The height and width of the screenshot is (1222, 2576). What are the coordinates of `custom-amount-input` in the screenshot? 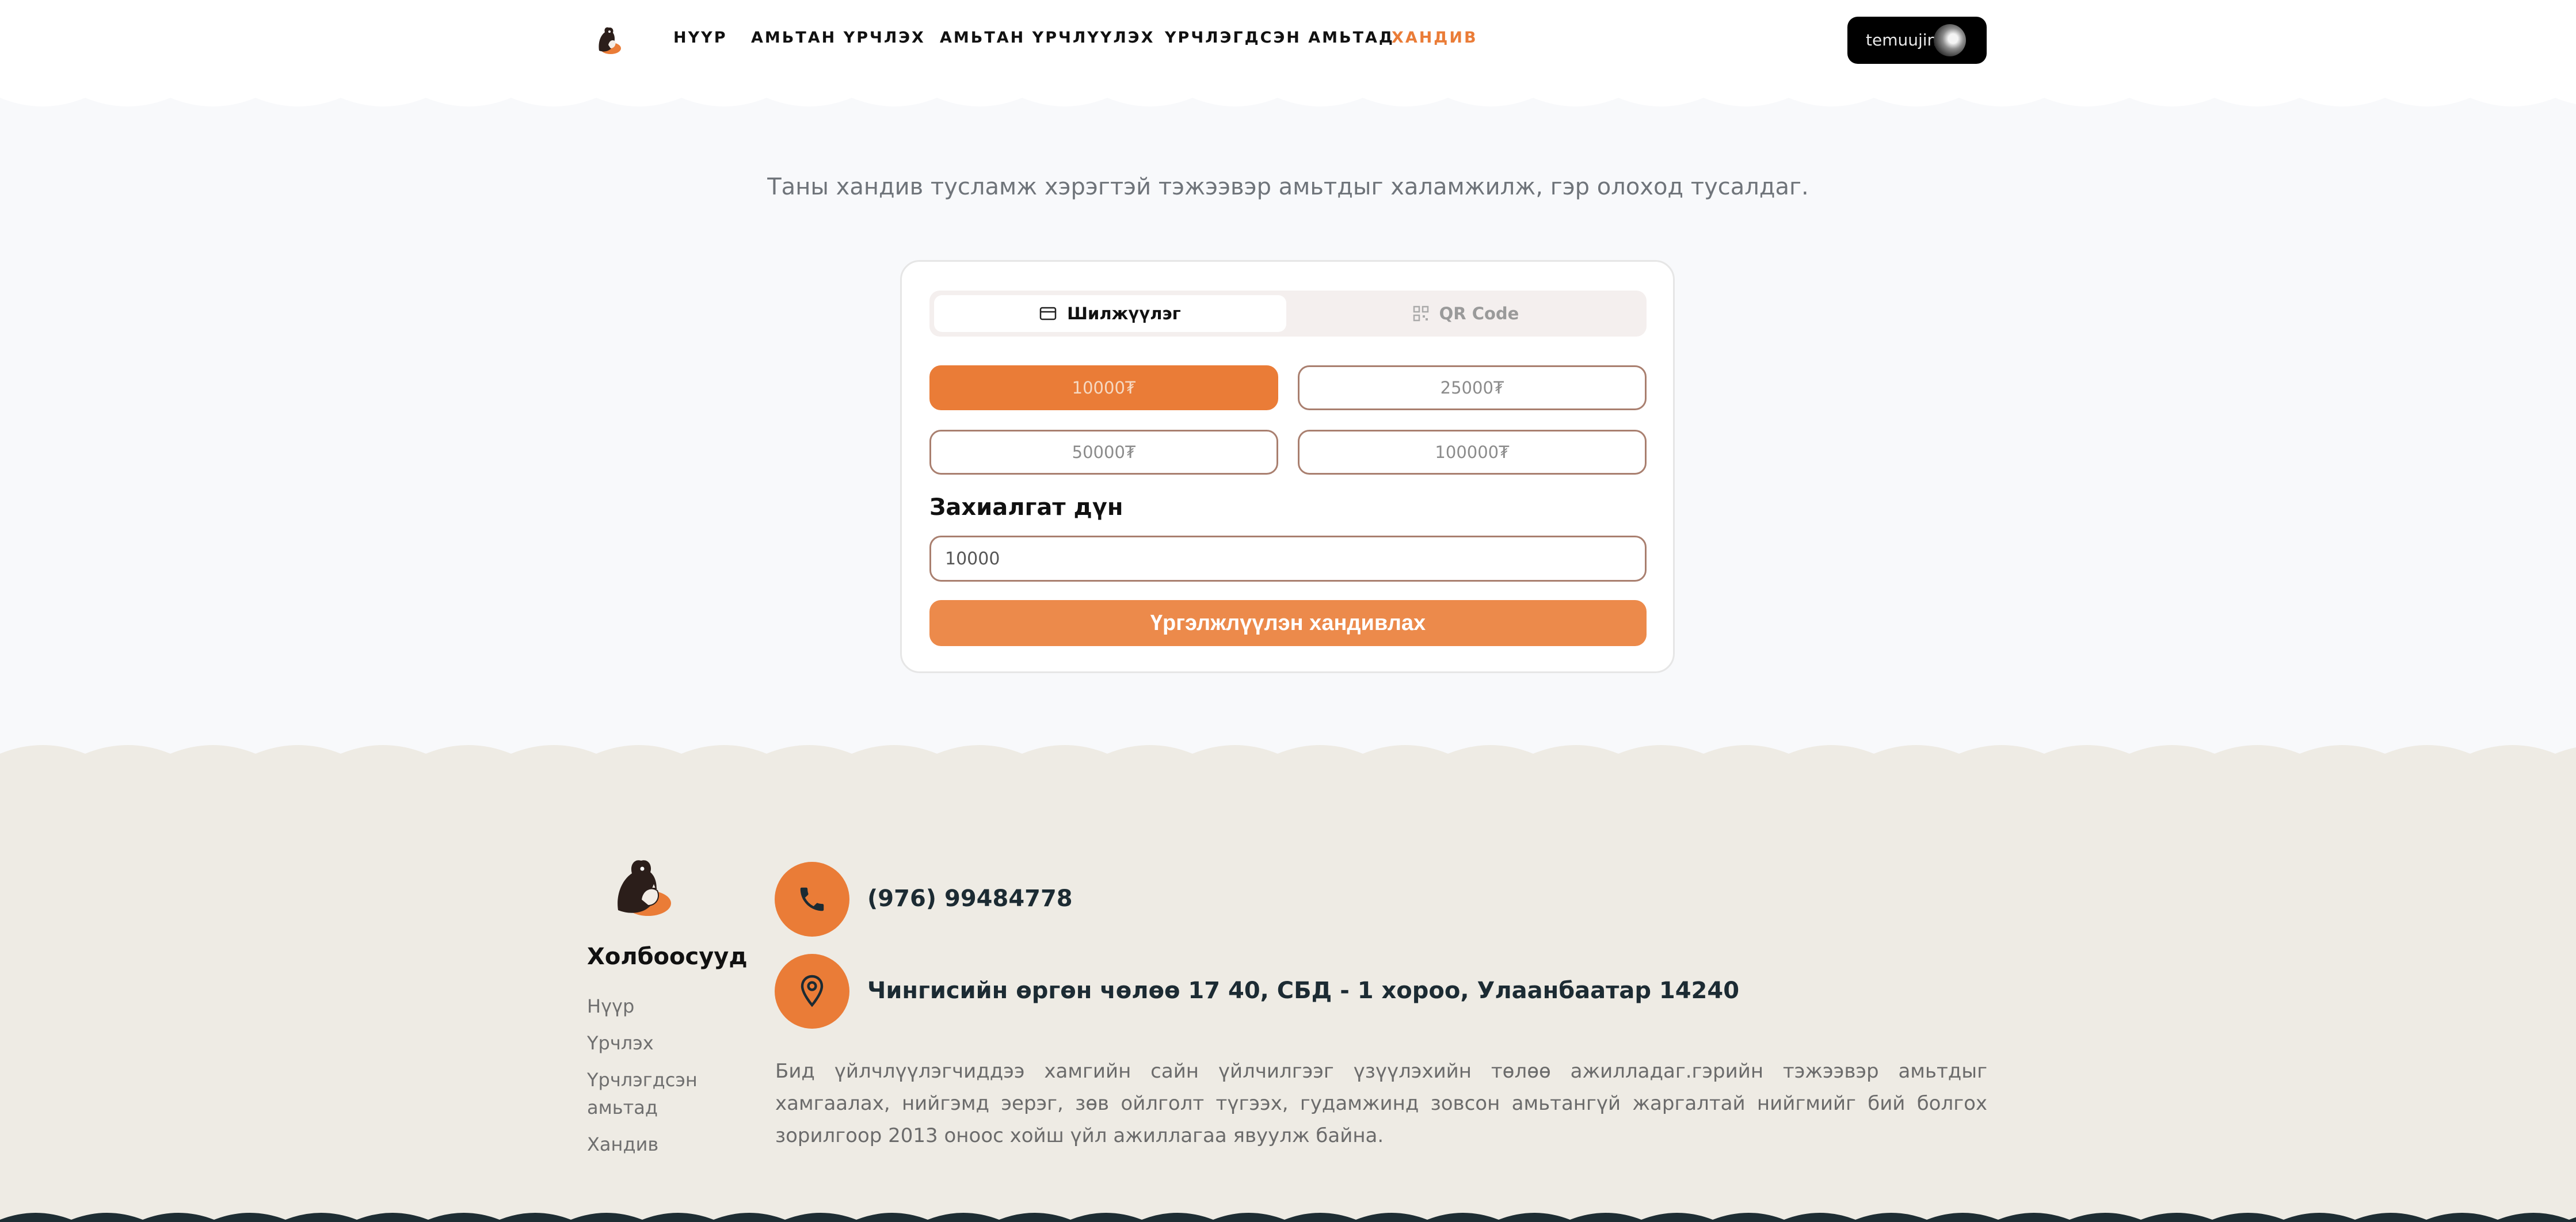 It's located at (1288, 559).